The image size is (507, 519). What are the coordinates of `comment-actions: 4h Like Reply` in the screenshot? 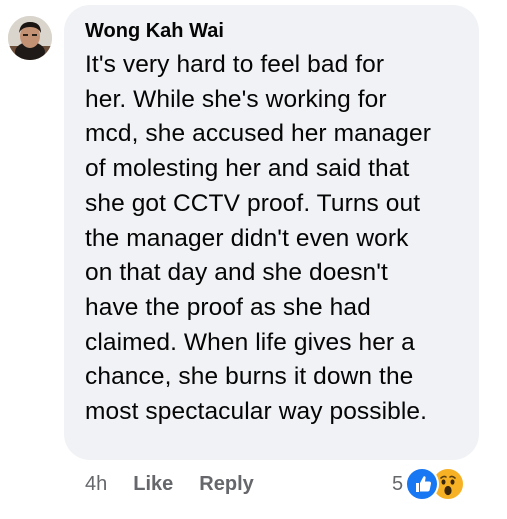 It's located at (169, 484).